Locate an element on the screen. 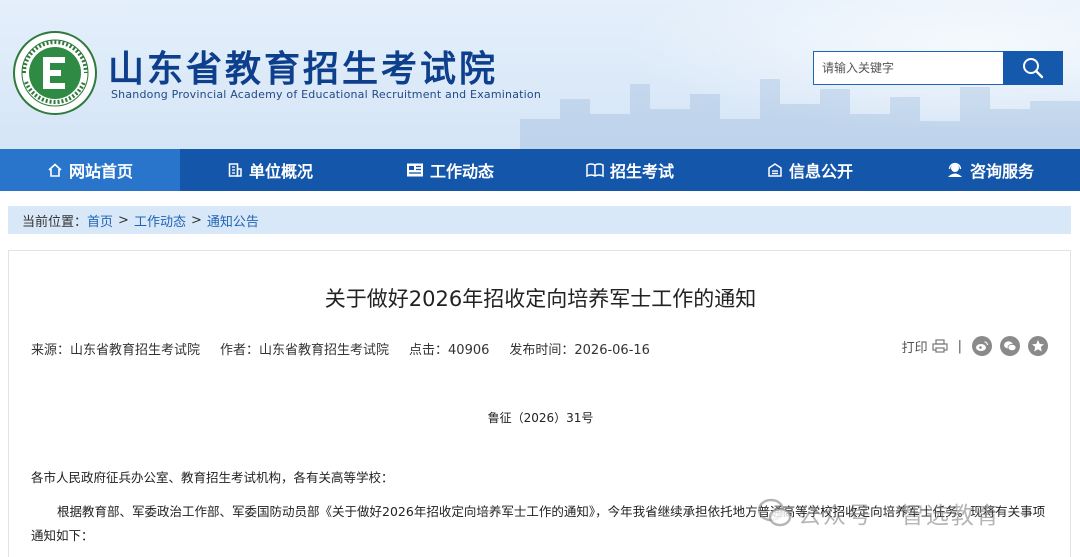  watermark: 公众号 · 智选教育 is located at coordinates (879, 513).